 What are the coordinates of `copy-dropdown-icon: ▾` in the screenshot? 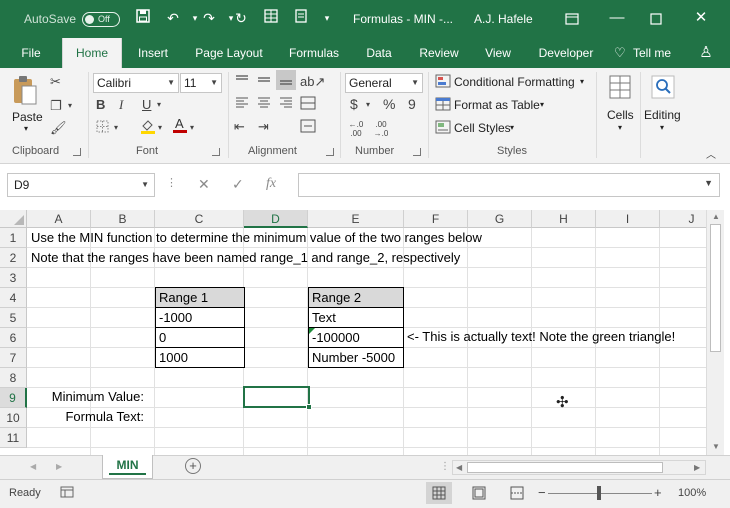 It's located at (70, 105).